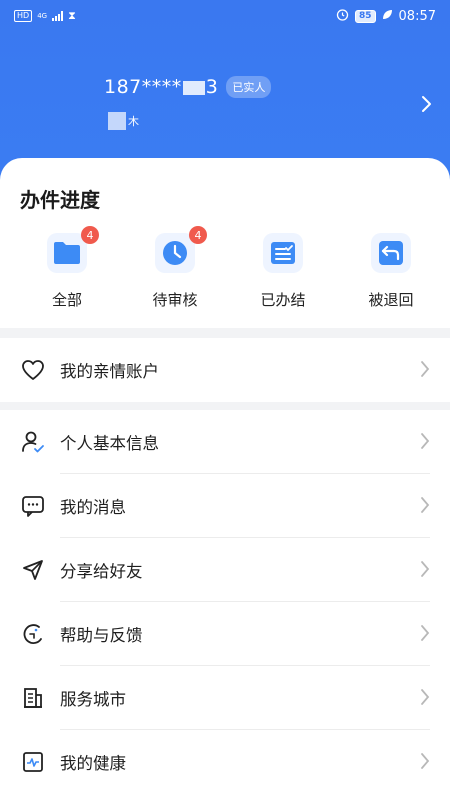 The height and width of the screenshot is (800, 450). Describe the element at coordinates (93, 763) in the screenshot. I see `menu-label: 我的健康` at that location.